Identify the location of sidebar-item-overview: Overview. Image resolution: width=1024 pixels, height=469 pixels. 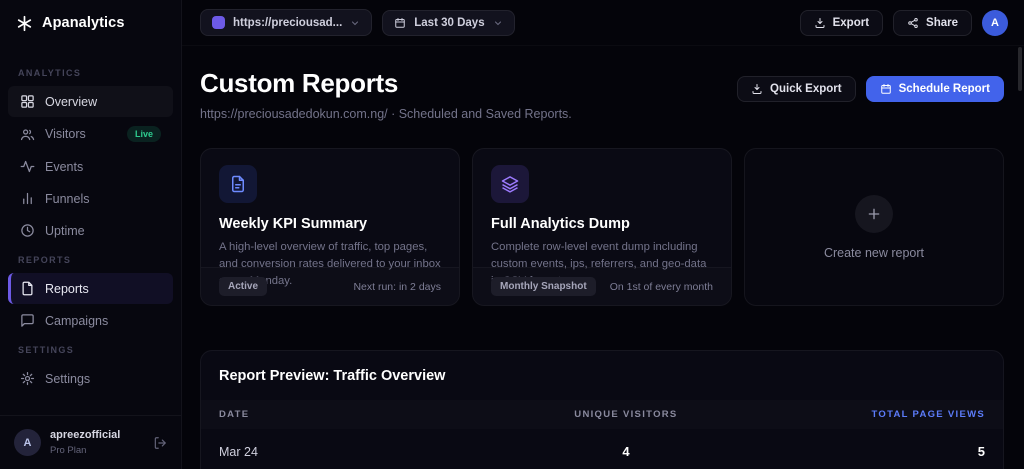
(90, 101).